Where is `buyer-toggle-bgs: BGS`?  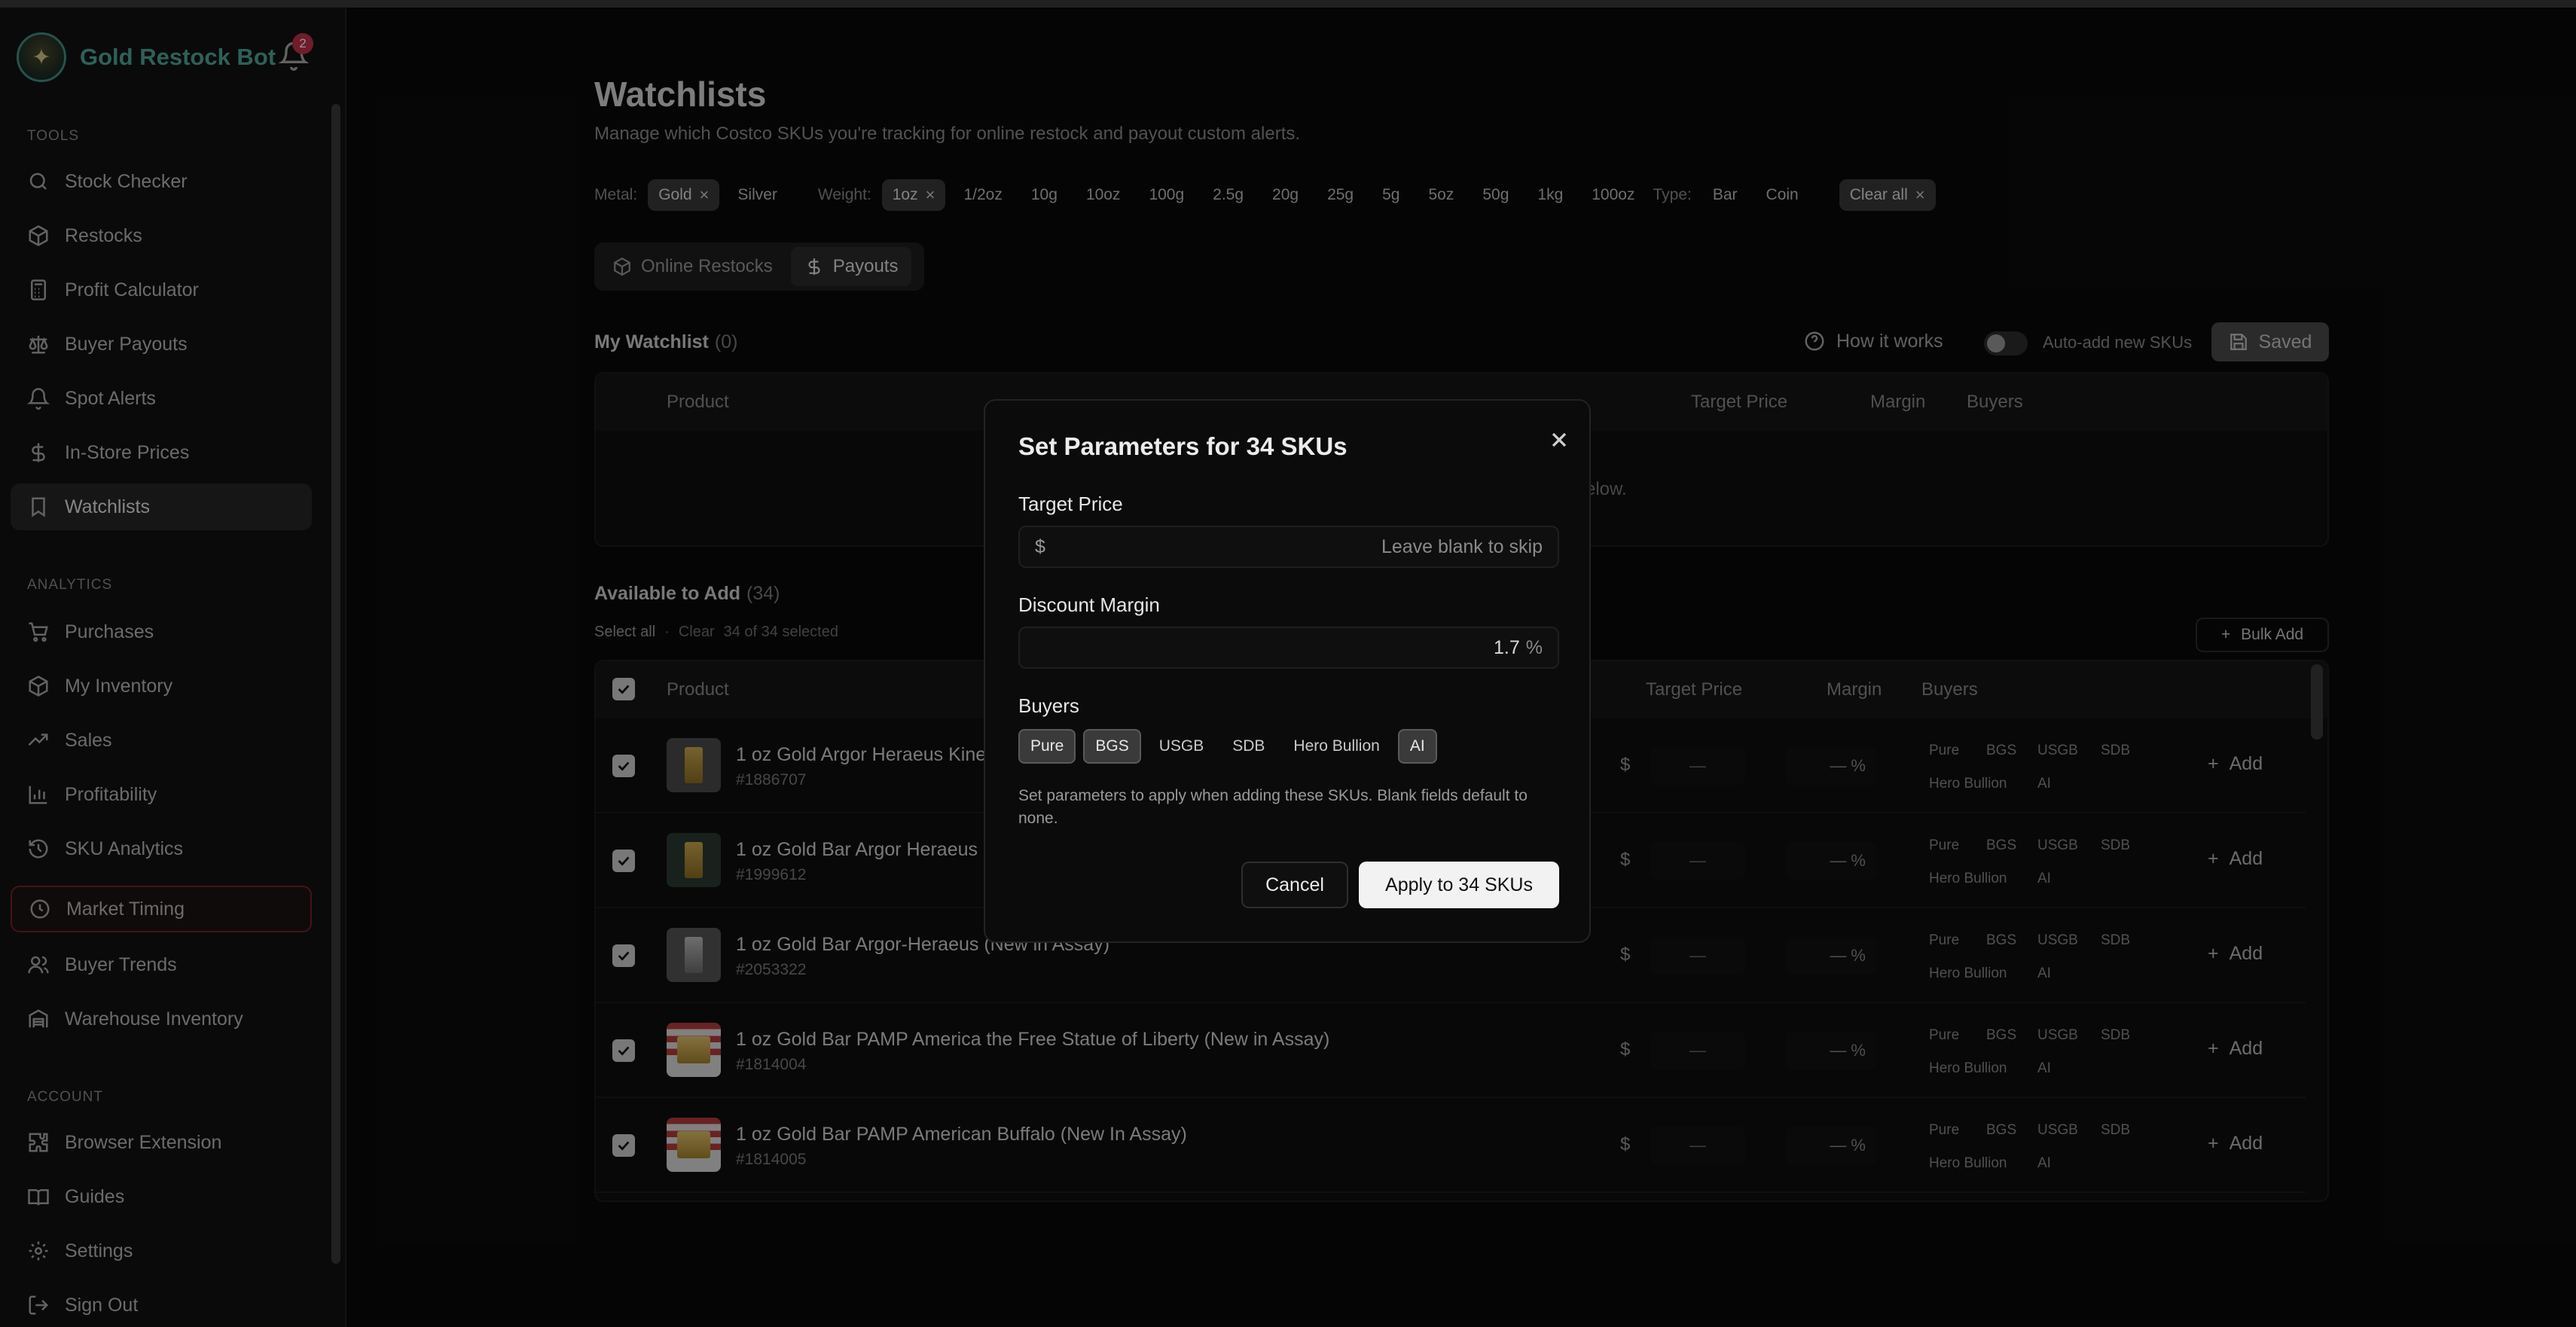 buyer-toggle-bgs: BGS is located at coordinates (1112, 746).